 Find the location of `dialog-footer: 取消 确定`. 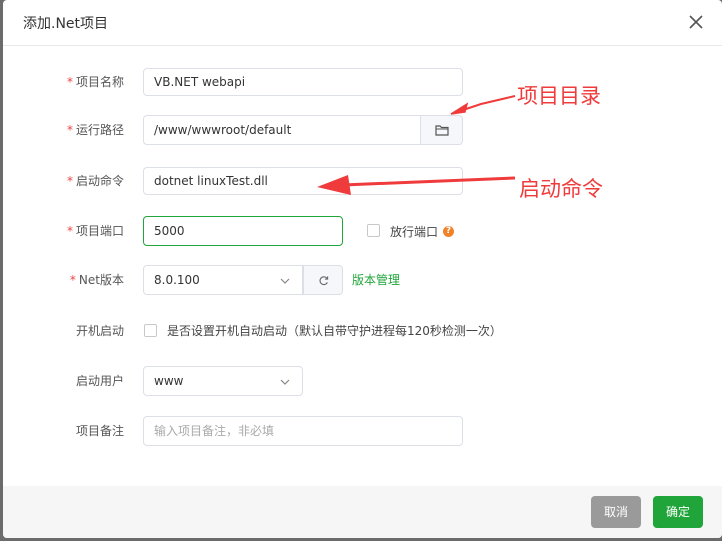

dialog-footer: 取消 确定 is located at coordinates (362, 512).